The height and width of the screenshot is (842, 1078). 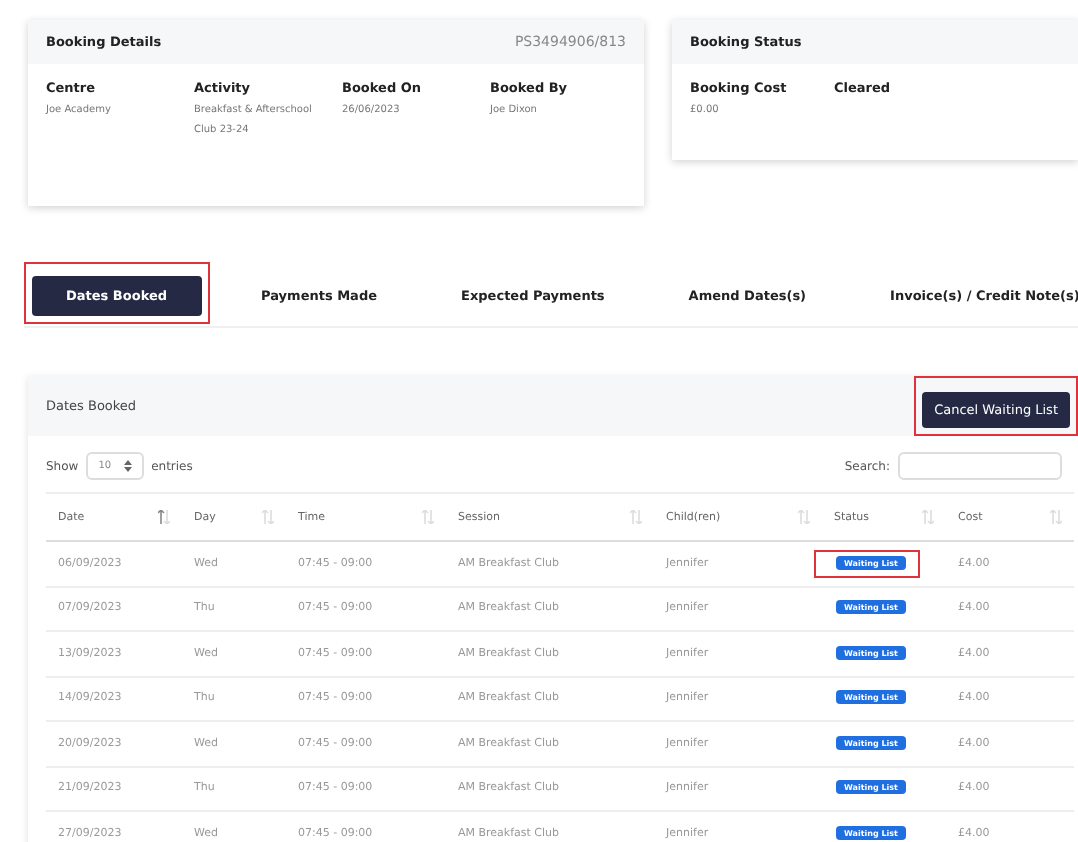 I want to click on search-field, so click(x=980, y=466).